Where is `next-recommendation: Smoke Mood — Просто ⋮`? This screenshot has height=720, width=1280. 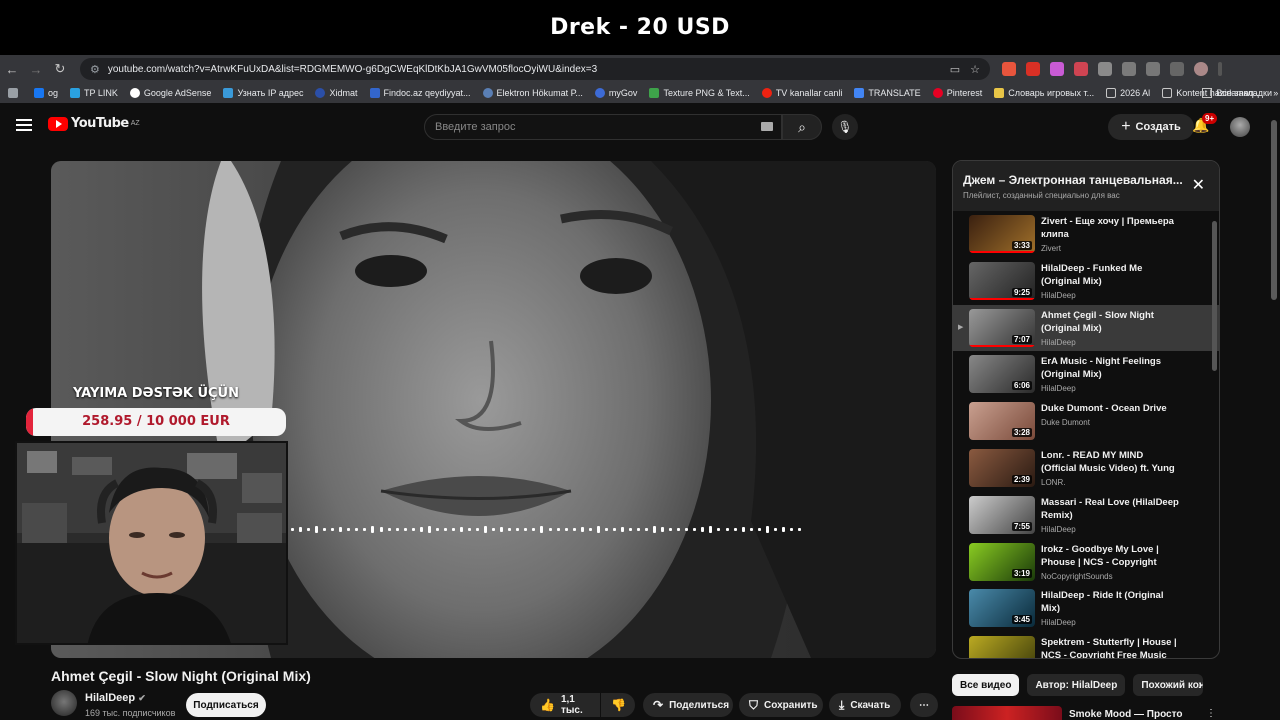
next-recommendation: Smoke Mood — Просто ⋮ is located at coordinates (1086, 713).